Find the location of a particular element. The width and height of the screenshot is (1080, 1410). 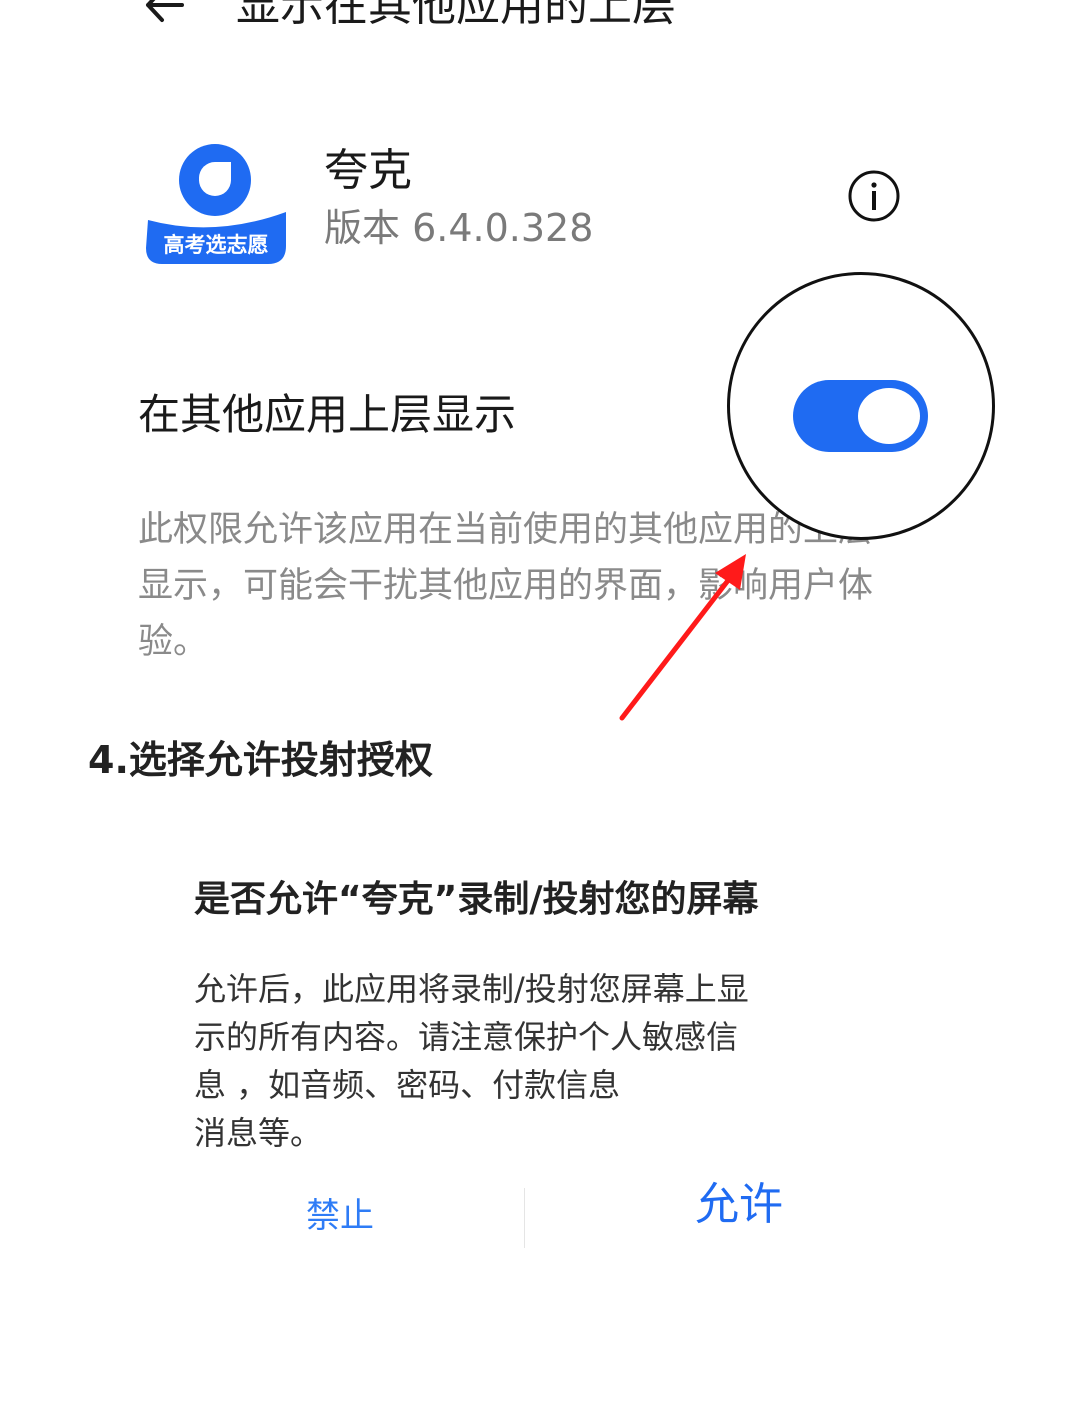

allow-button: 允许 is located at coordinates (739, 1205).